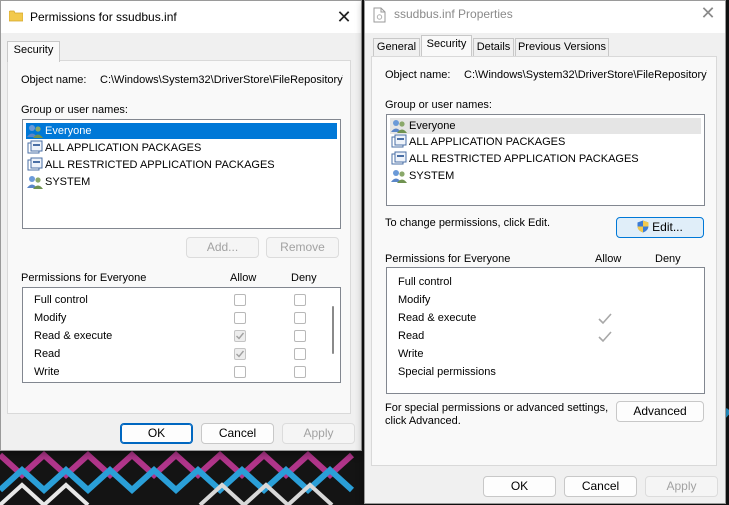 Image resolution: width=729 pixels, height=505 pixels. What do you see at coordinates (423, 421) in the screenshot?
I see `special-permissions-text-2: click Advanced.` at bounding box center [423, 421].